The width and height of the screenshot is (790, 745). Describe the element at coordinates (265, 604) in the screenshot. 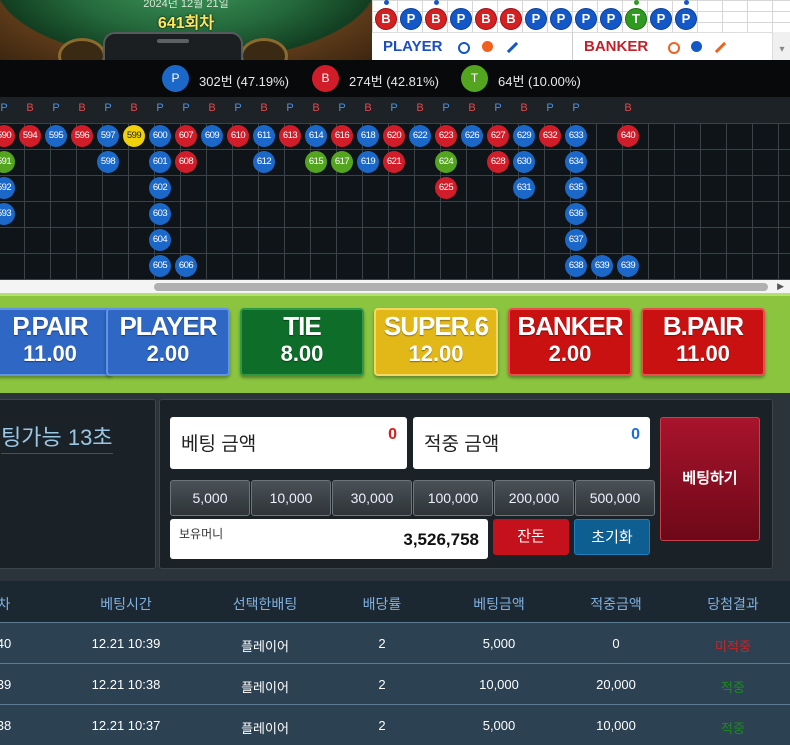

I see `col-selected-bet: 선택한배팅` at that location.